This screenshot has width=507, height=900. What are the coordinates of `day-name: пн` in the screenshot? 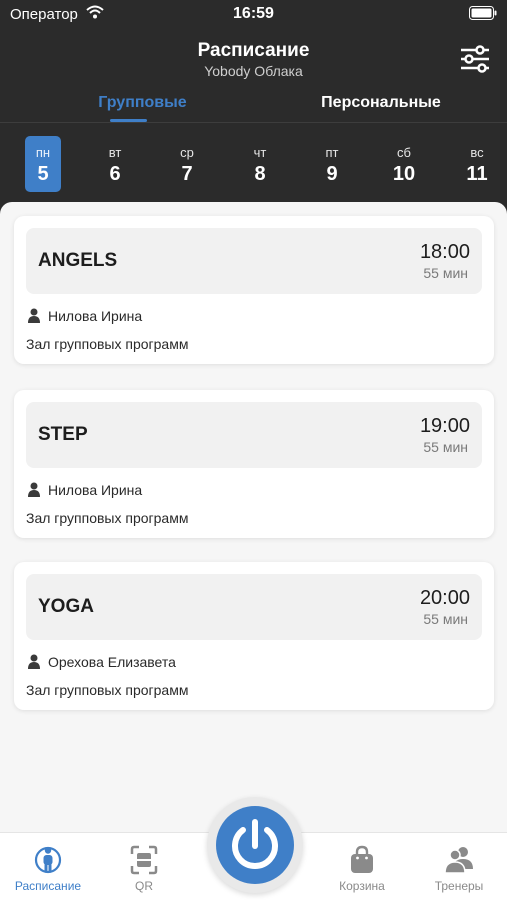 It's located at (43, 152).